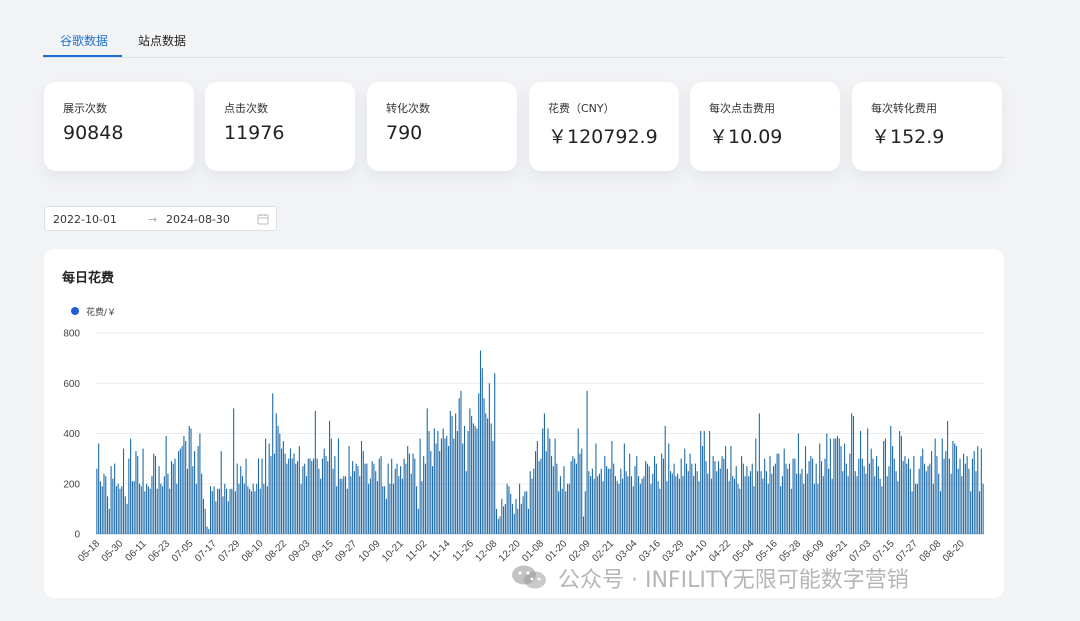 The image size is (1080, 621). What do you see at coordinates (84, 40) in the screenshot?
I see `tab-google-data: 谷歌数据` at bounding box center [84, 40].